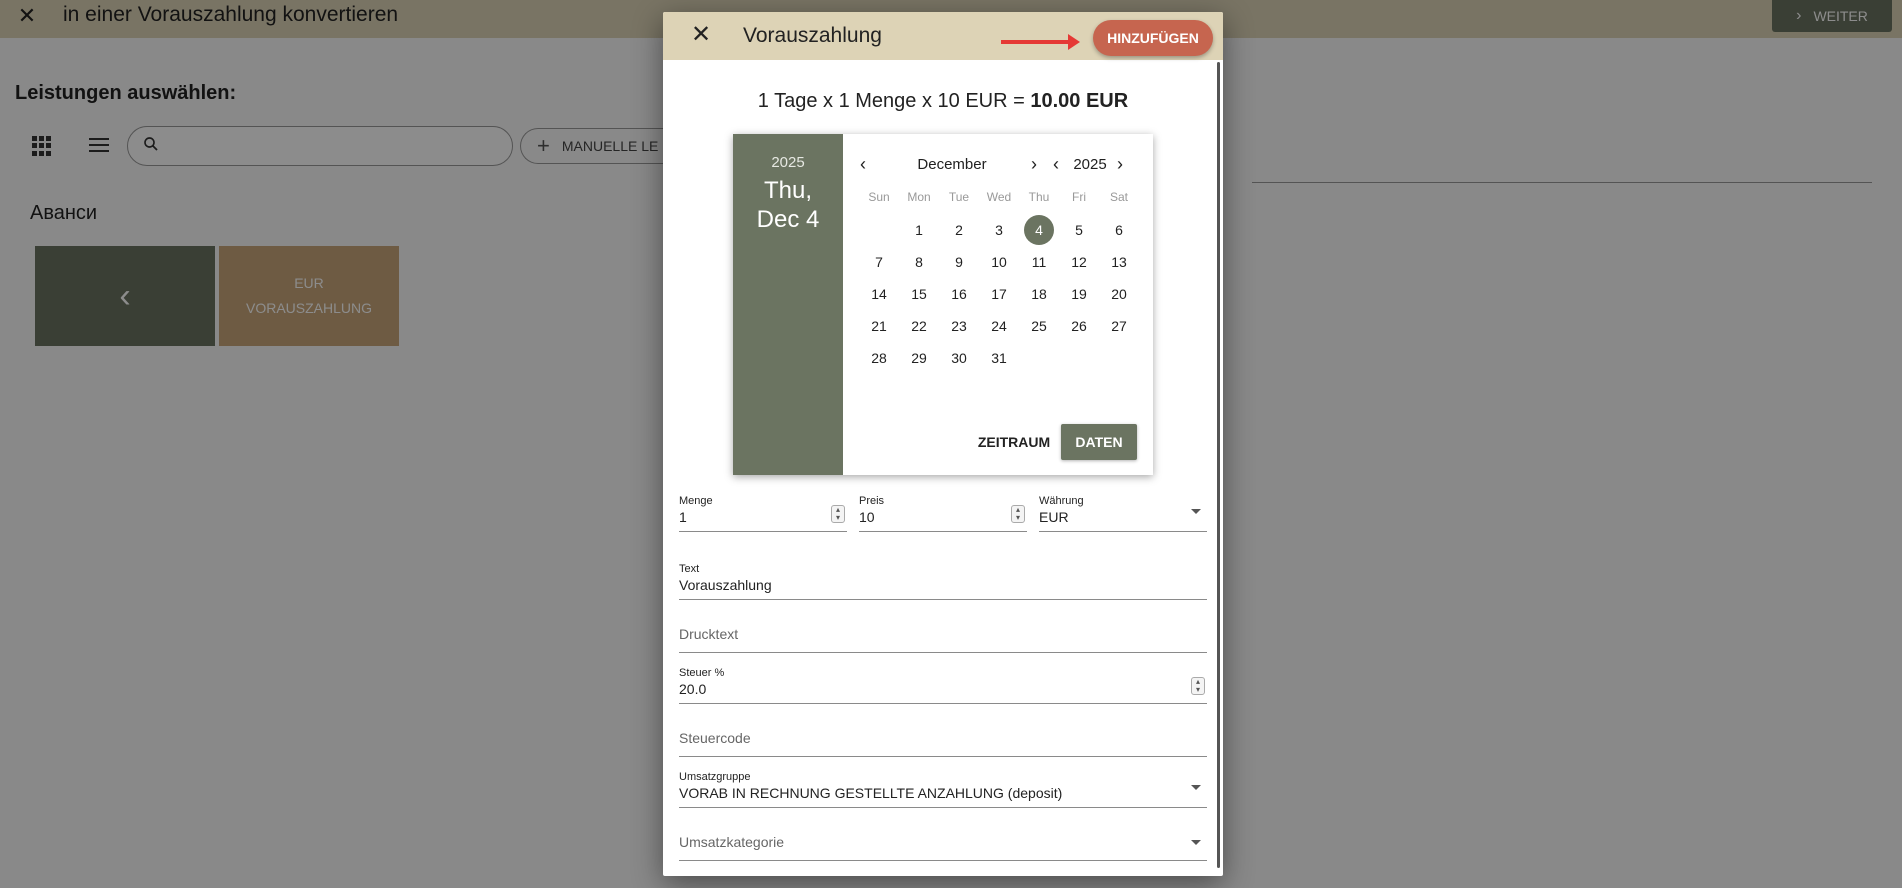  Describe the element at coordinates (1056, 164) in the screenshot. I see `prev-year-icon: ‹` at that location.